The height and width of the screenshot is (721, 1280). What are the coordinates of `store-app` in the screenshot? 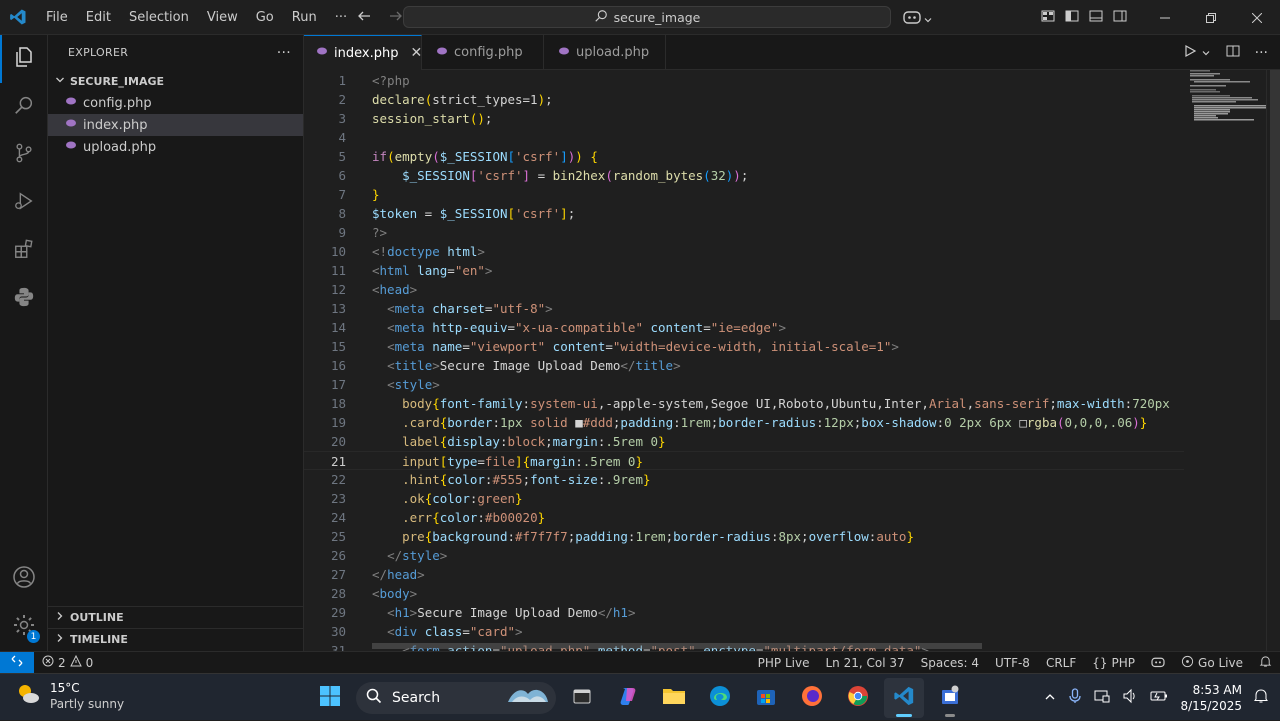 It's located at (766, 698).